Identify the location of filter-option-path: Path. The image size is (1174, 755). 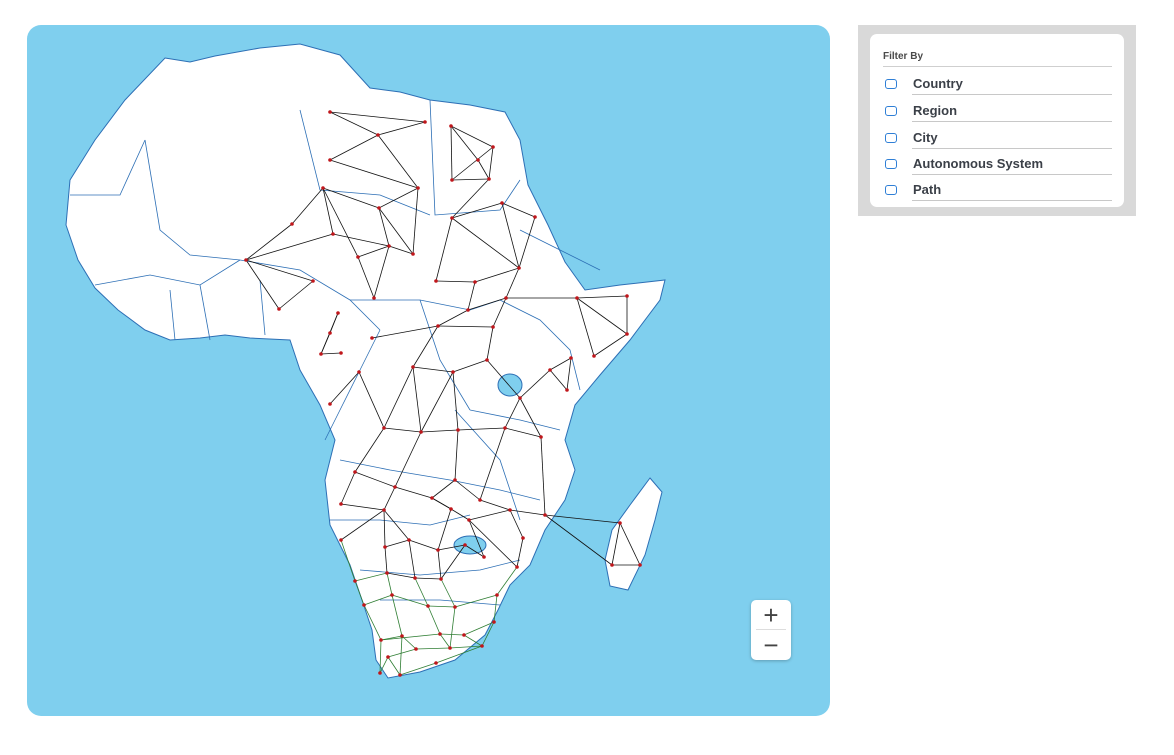
(1000, 192).